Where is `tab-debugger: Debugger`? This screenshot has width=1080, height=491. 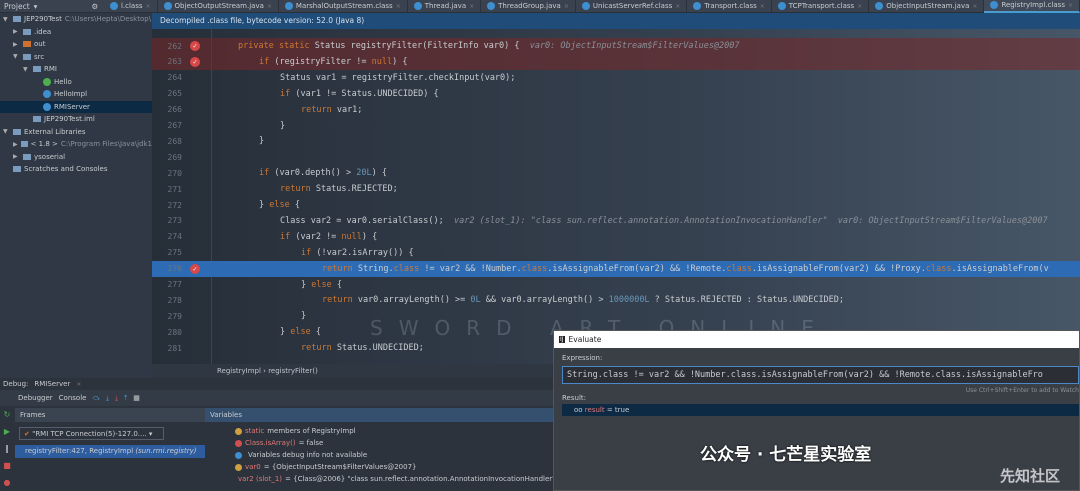
tab-debugger: Debugger is located at coordinates (35, 398).